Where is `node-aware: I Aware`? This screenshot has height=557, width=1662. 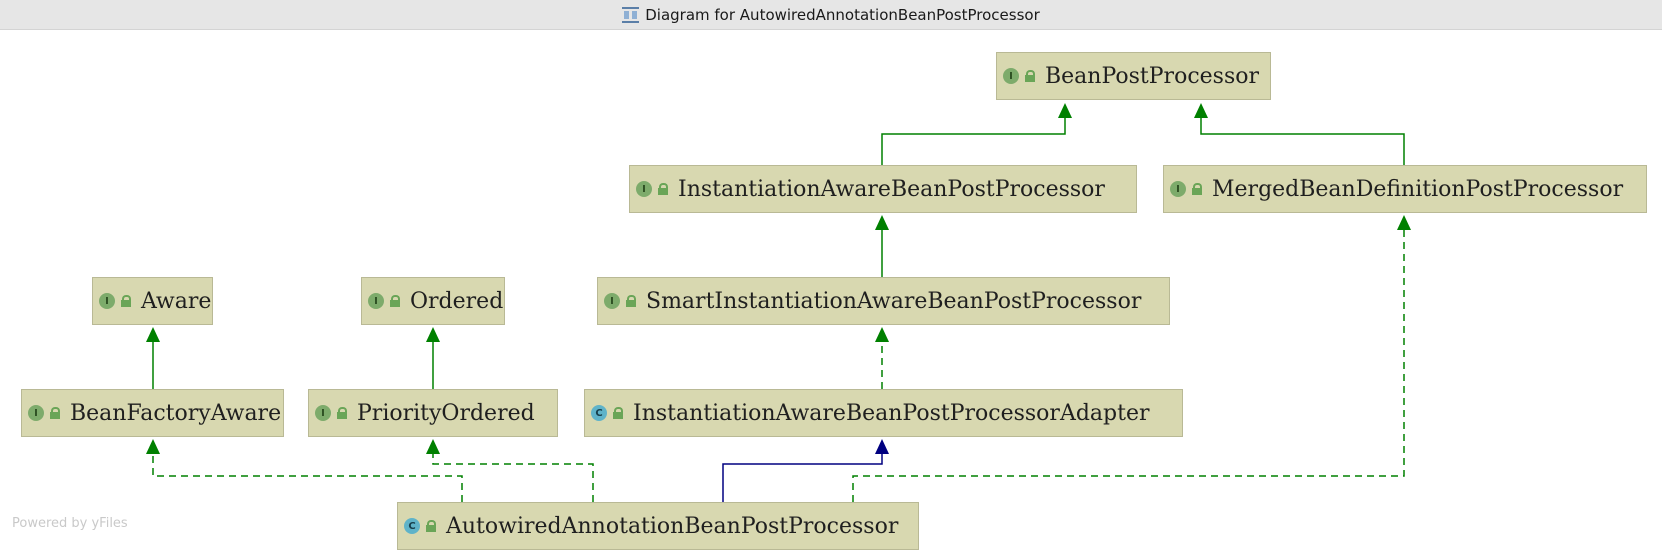
node-aware: I Aware is located at coordinates (152, 301).